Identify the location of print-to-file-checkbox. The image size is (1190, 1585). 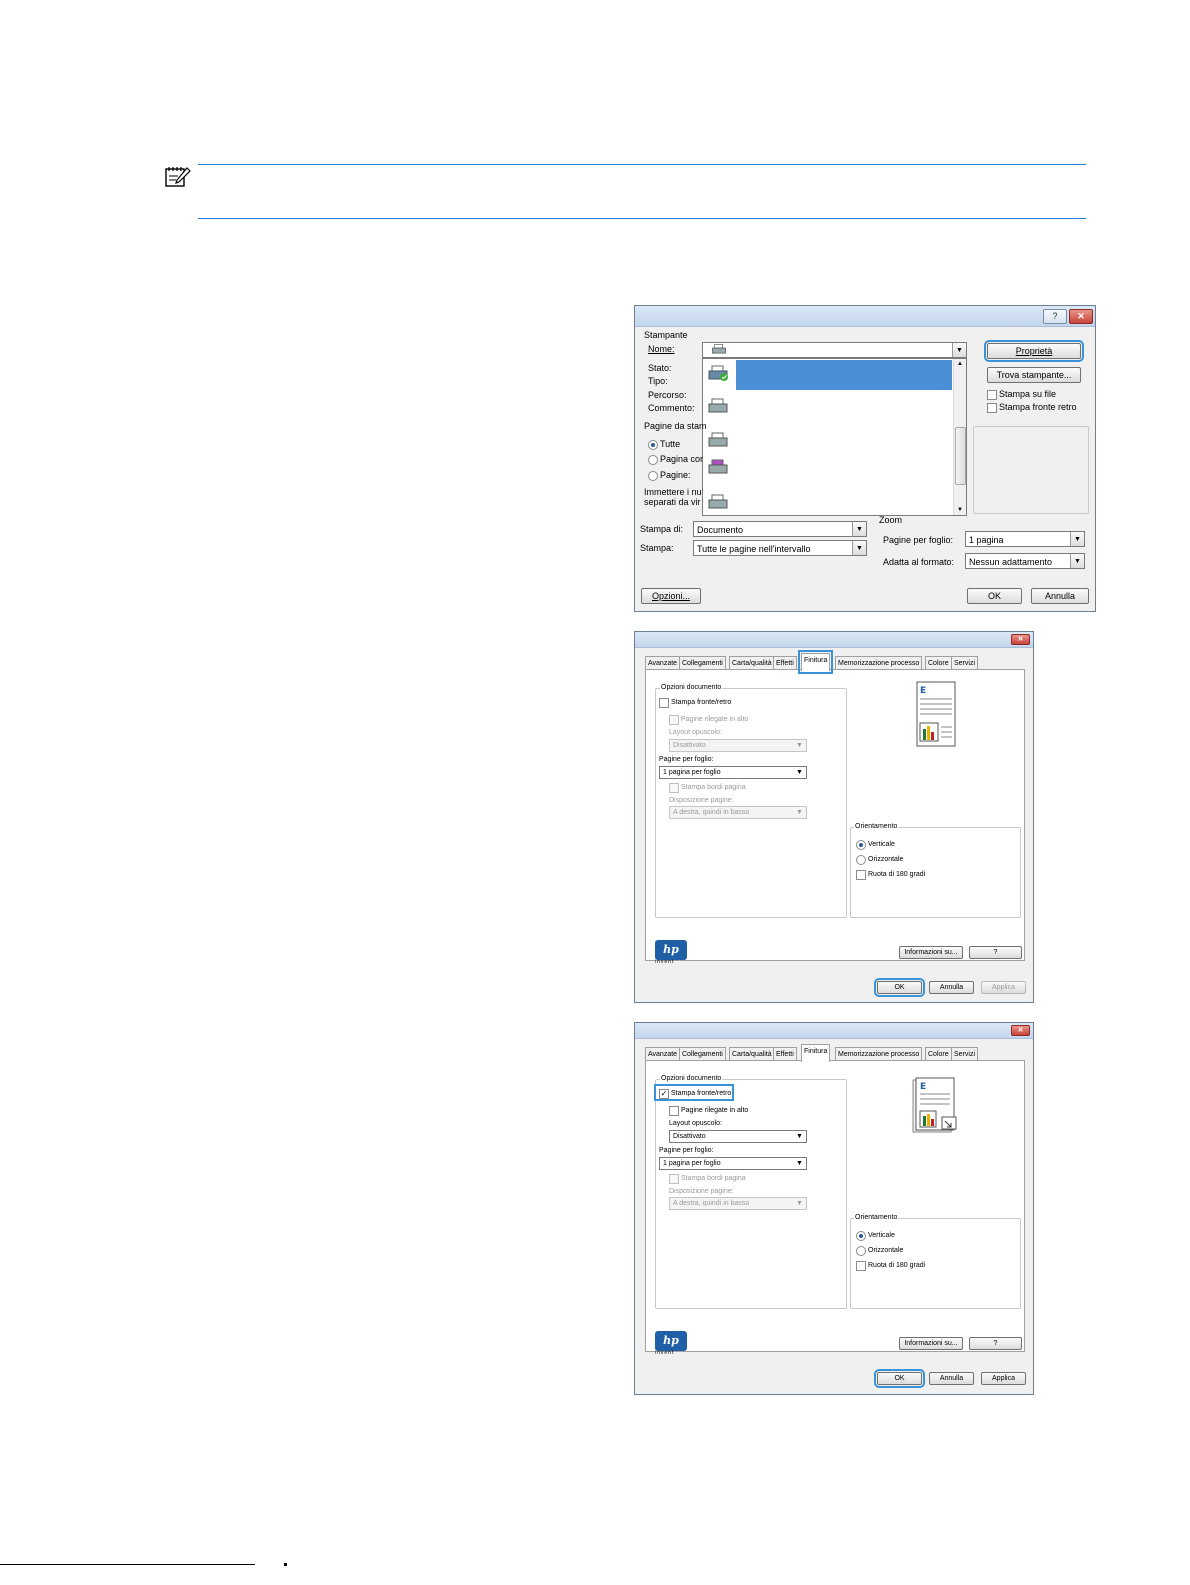
(992, 395).